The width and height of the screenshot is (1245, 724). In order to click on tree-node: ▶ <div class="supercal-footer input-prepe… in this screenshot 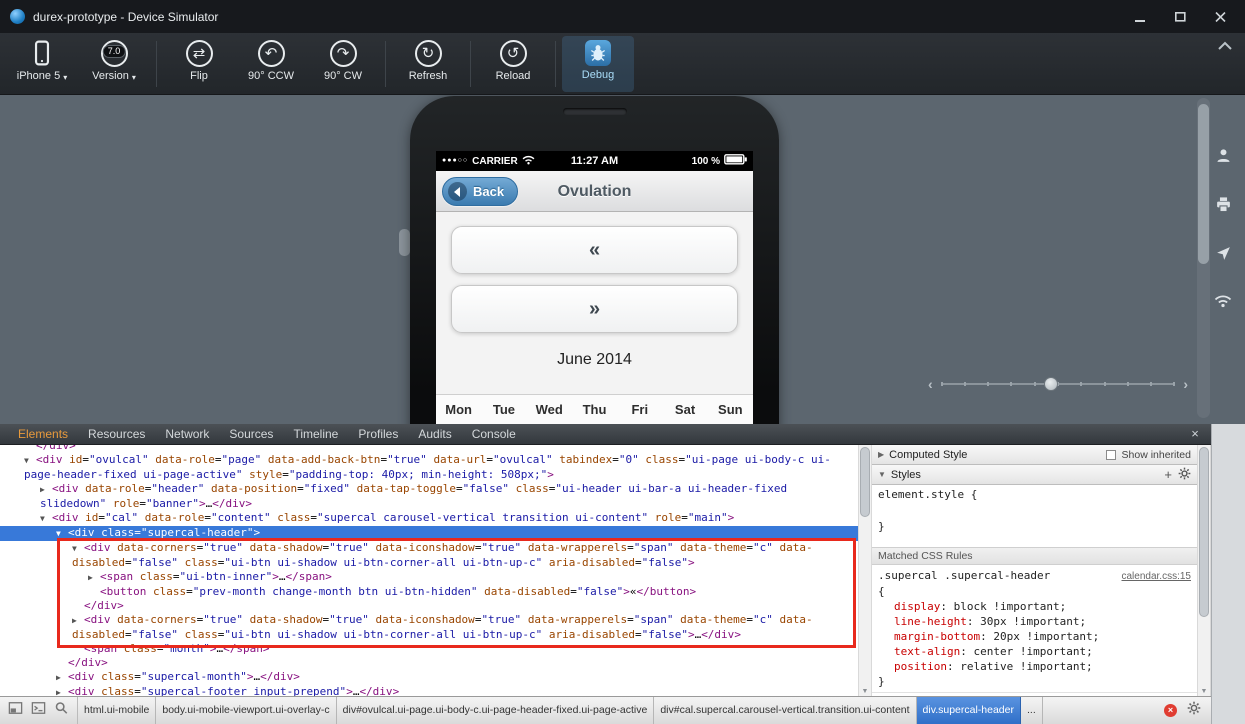, I will do `click(429, 690)`.